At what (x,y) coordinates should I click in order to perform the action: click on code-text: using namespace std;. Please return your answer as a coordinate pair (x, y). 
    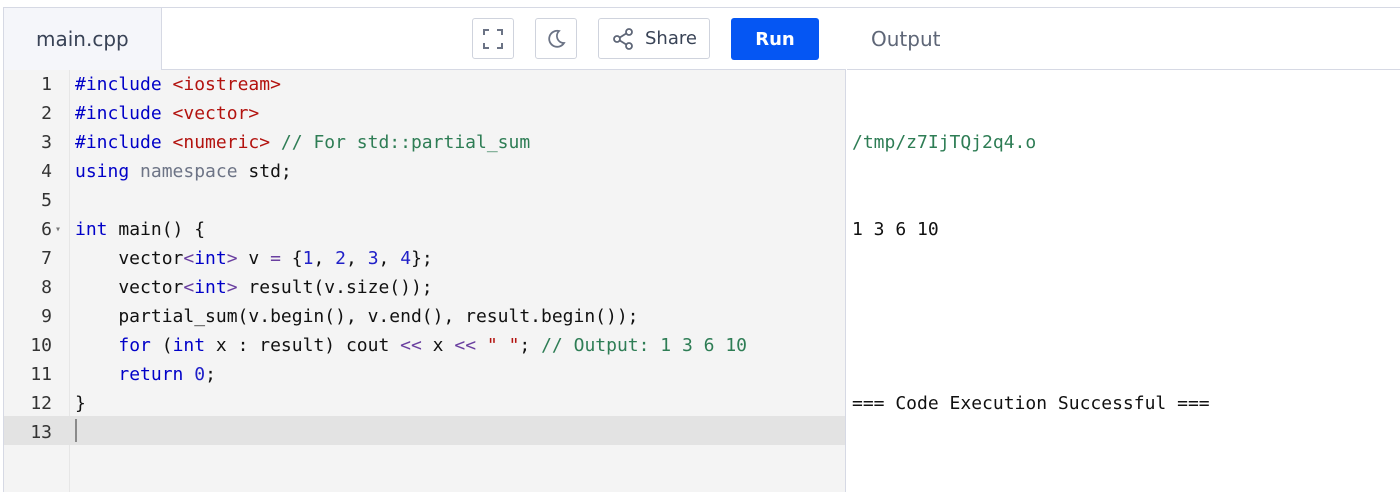
    Looking at the image, I should click on (183, 171).